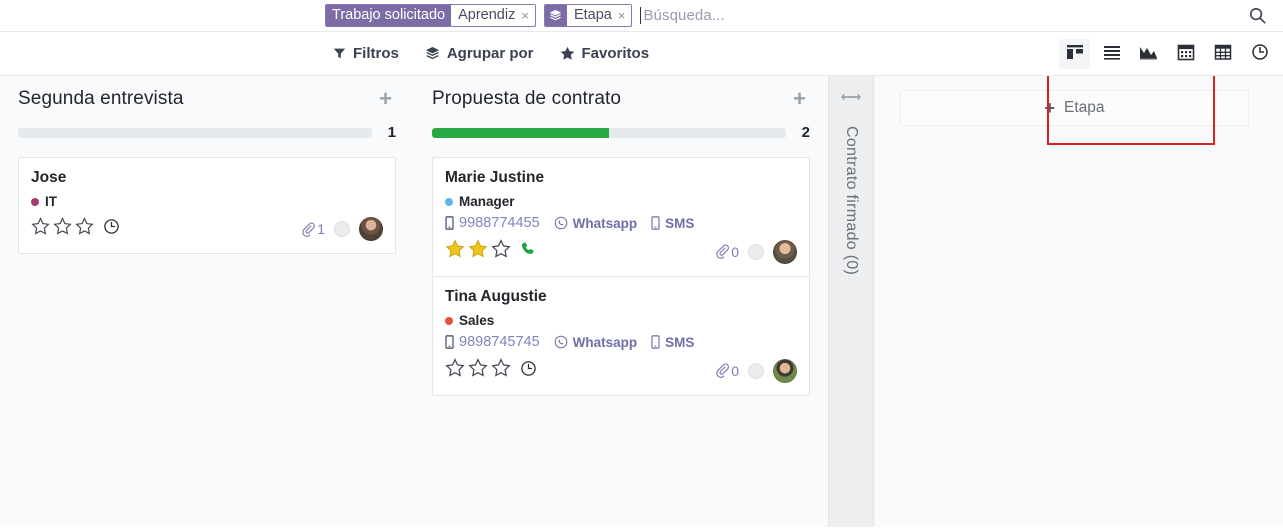  I want to click on add-stage-button: + Etapa, so click(1074, 108).